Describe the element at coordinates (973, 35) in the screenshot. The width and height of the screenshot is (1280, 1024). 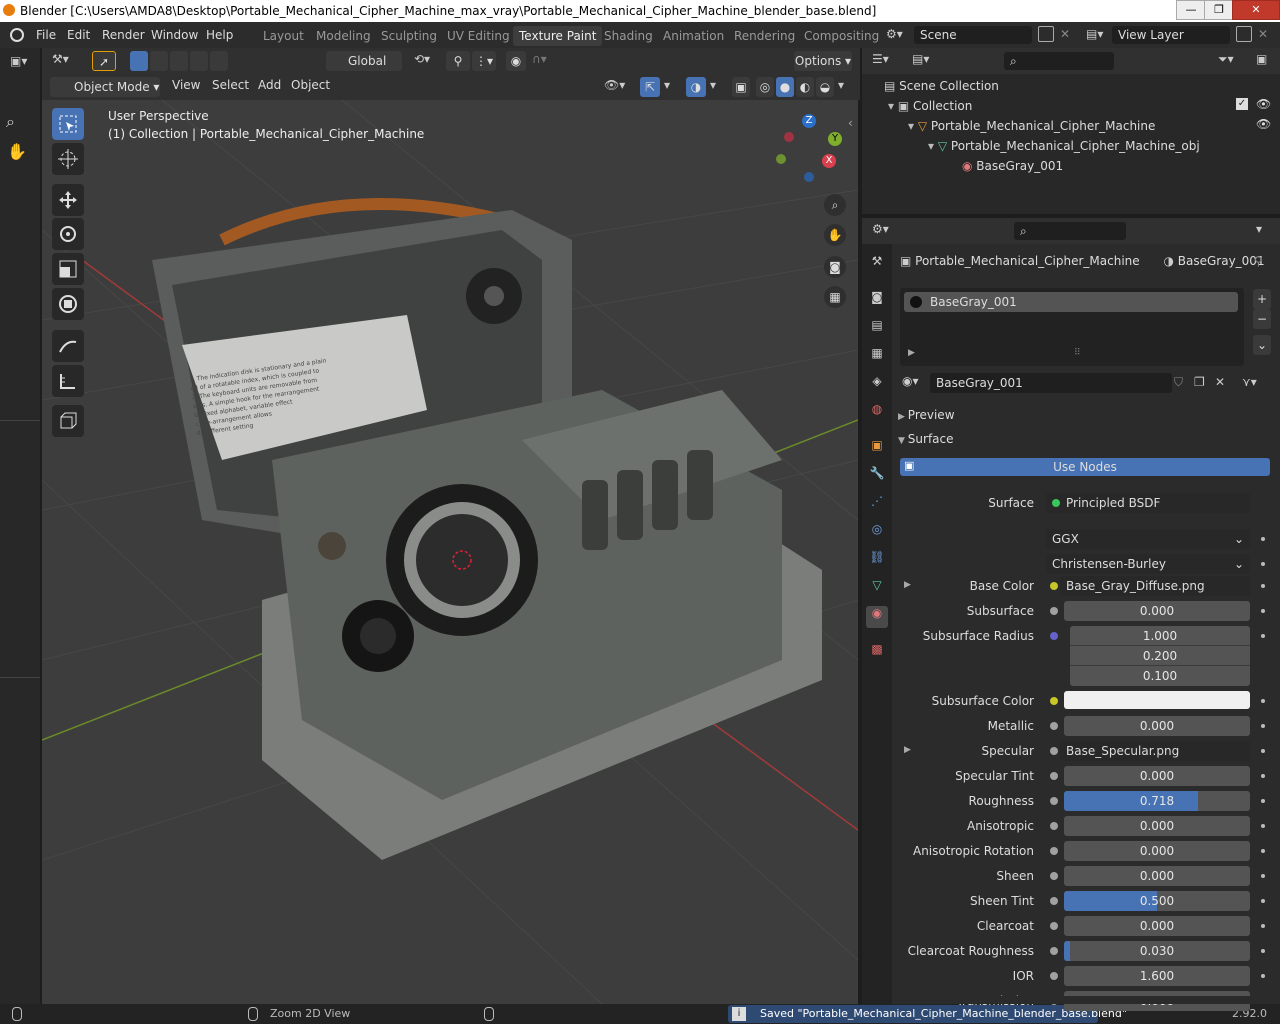
I see `scene-name-field: Scene` at that location.